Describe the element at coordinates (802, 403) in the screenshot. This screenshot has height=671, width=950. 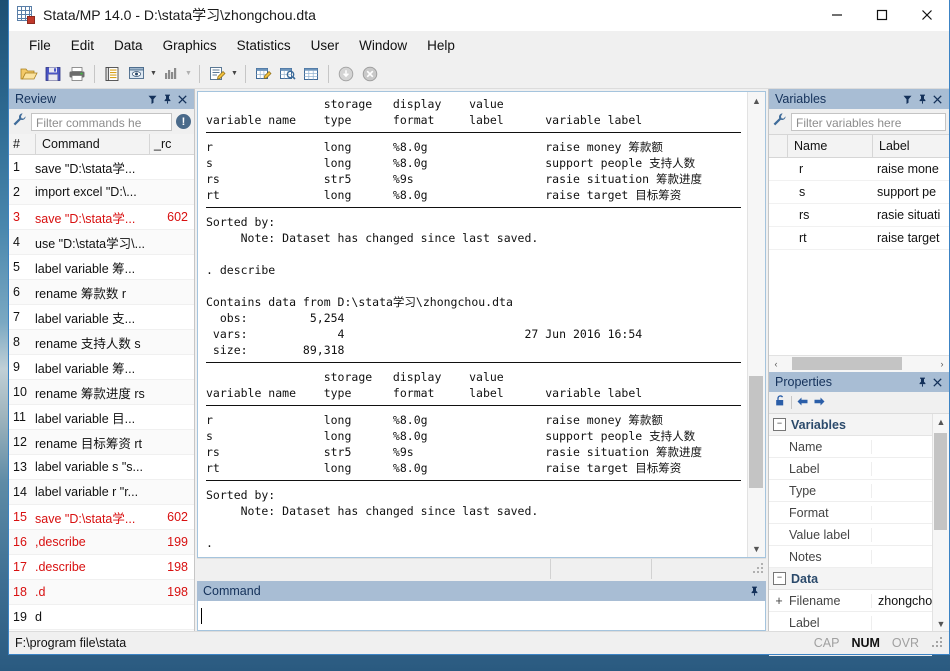
I see `back-arrow-icon` at that location.